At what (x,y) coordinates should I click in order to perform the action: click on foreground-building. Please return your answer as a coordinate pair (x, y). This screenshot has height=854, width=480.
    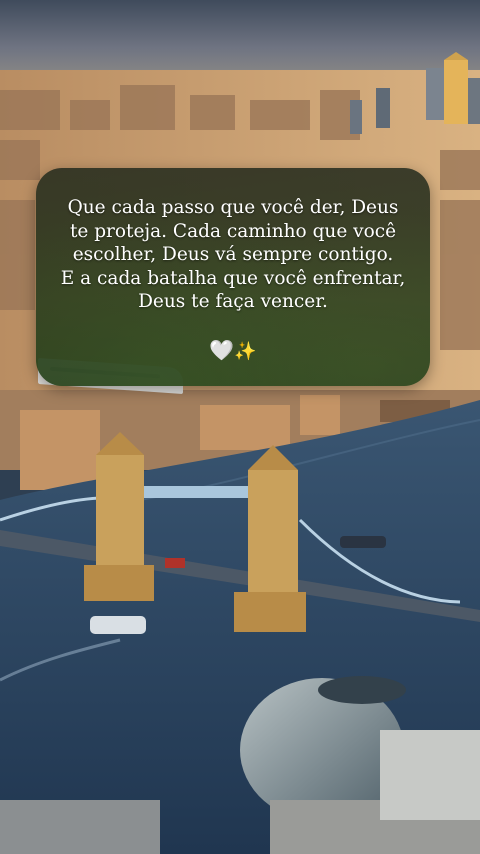
    Looking at the image, I should click on (80, 827).